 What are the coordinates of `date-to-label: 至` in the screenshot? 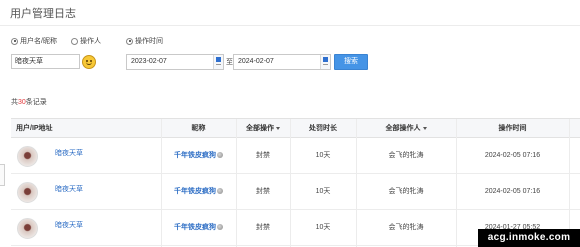 It's located at (229, 62).